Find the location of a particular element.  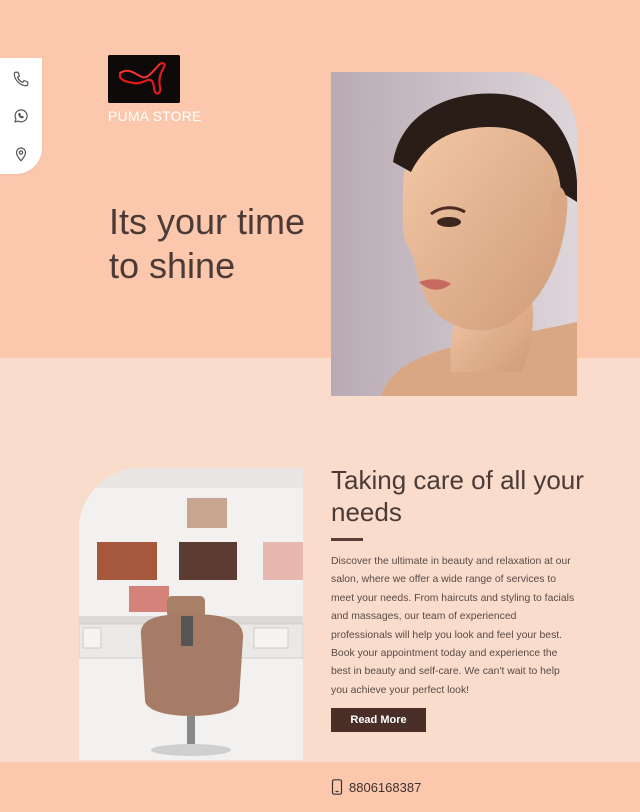

read-more-button: Read More is located at coordinates (378, 720).